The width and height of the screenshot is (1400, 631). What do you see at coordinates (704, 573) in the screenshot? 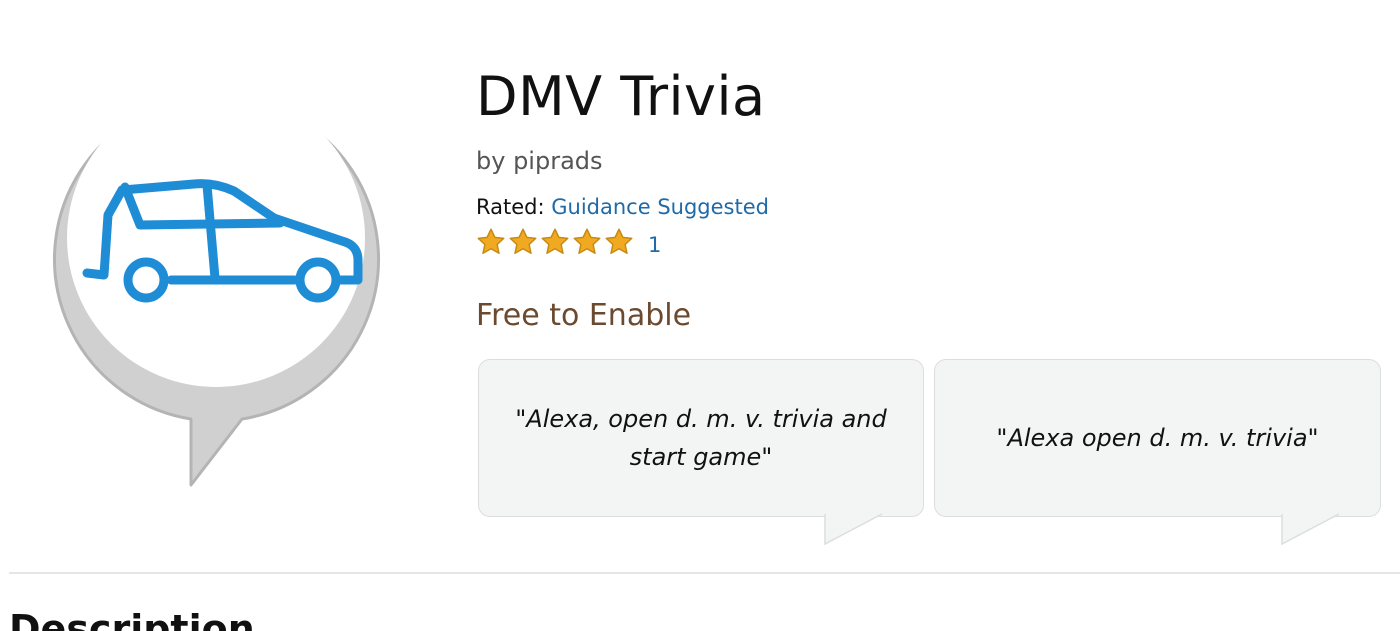
I see `section-divider` at bounding box center [704, 573].